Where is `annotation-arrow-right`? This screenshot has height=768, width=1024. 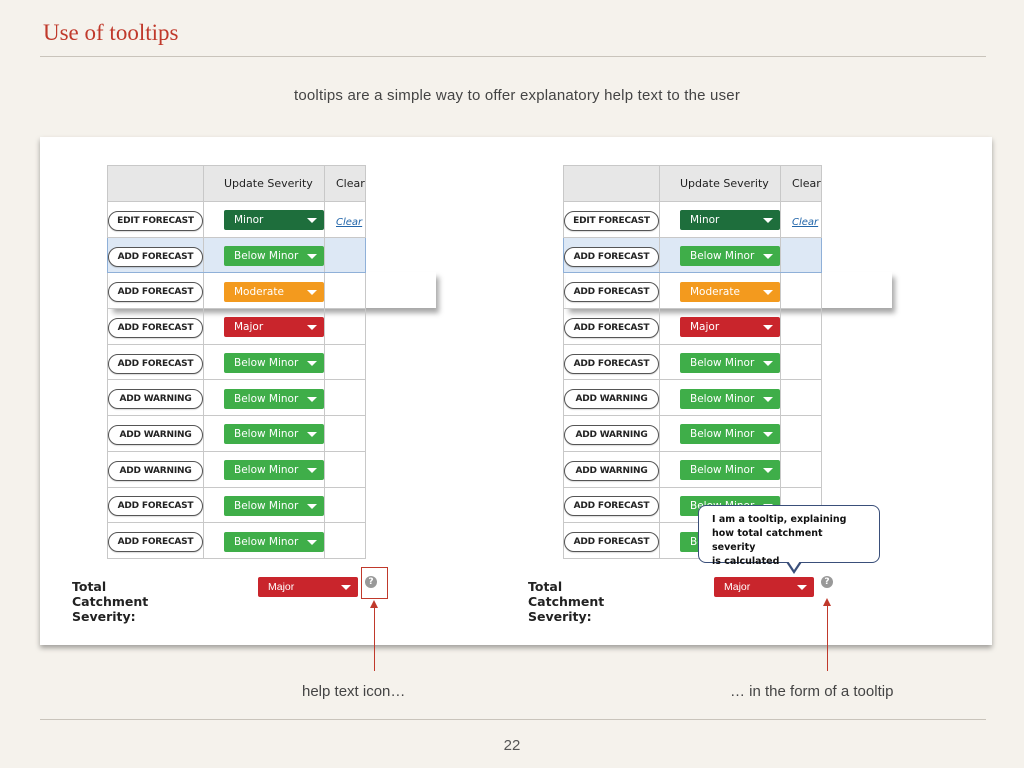
annotation-arrow-right is located at coordinates (827, 637).